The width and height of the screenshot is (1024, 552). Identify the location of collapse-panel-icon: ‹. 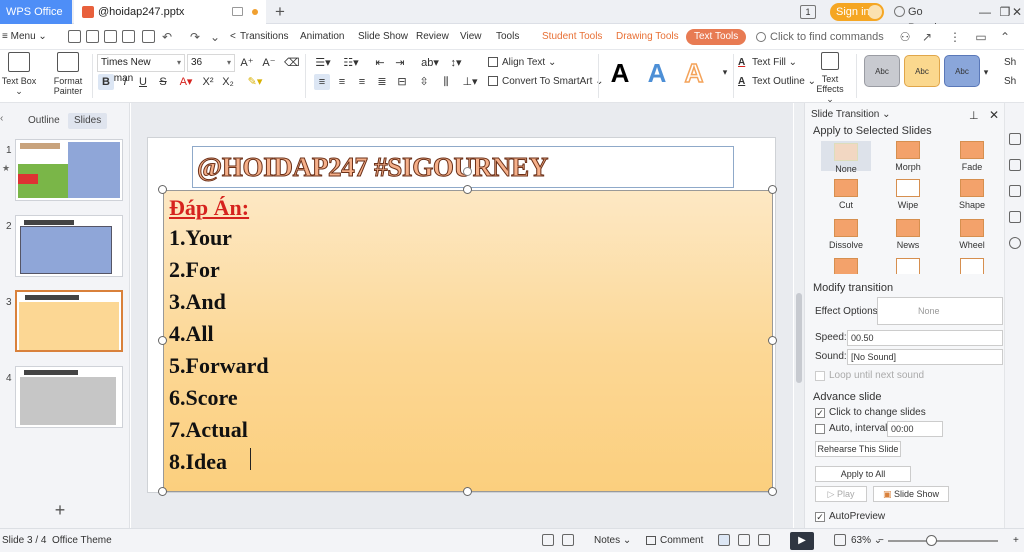
(1, 118).